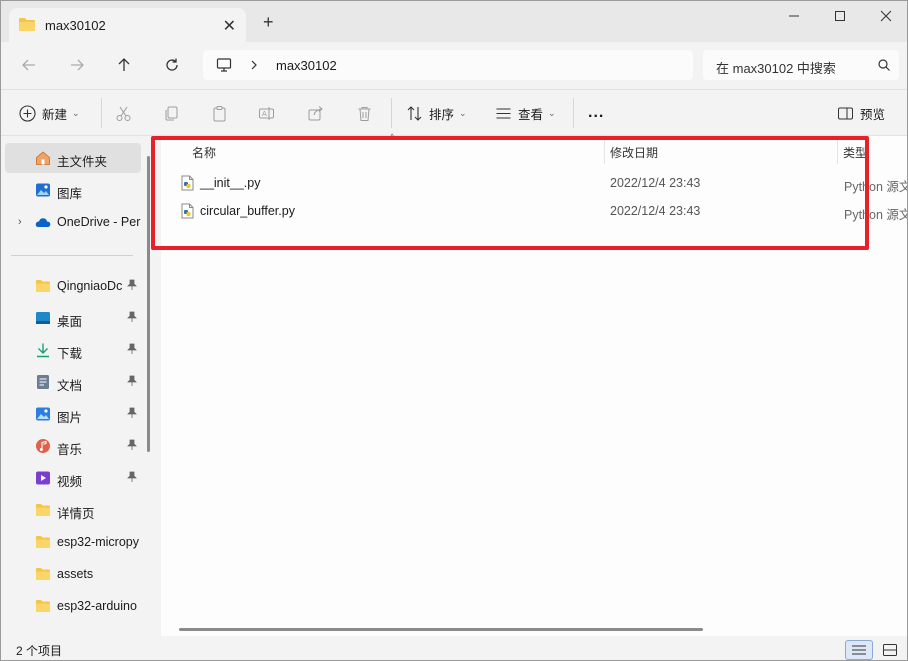 The image size is (908, 661). Describe the element at coordinates (73, 446) in the screenshot. I see `sidebar-item-music: 音乐` at that location.